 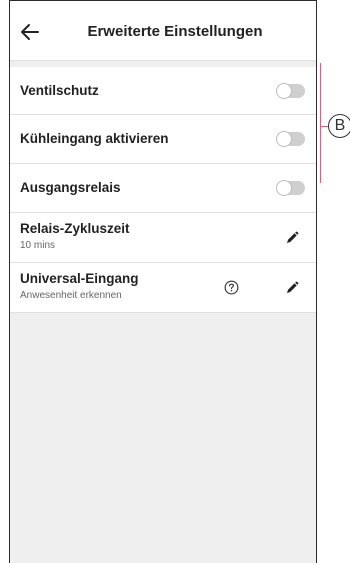 I want to click on question-circle-icon, so click(x=231, y=287).